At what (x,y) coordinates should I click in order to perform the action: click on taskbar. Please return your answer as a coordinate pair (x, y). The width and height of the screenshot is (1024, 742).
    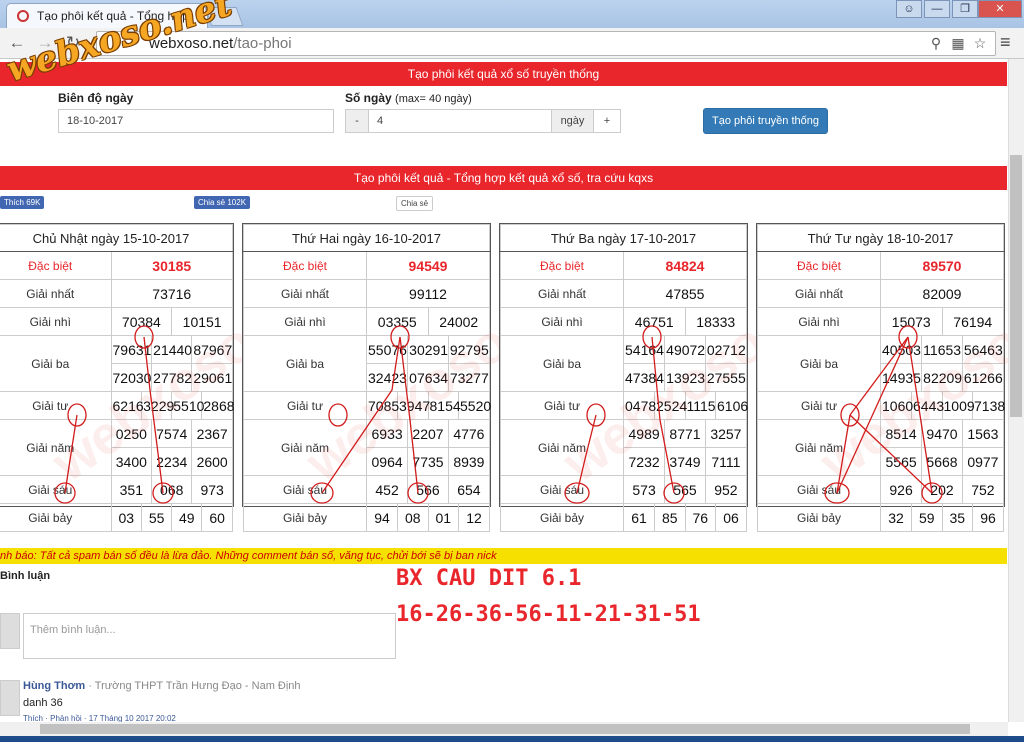
    Looking at the image, I should click on (512, 739).